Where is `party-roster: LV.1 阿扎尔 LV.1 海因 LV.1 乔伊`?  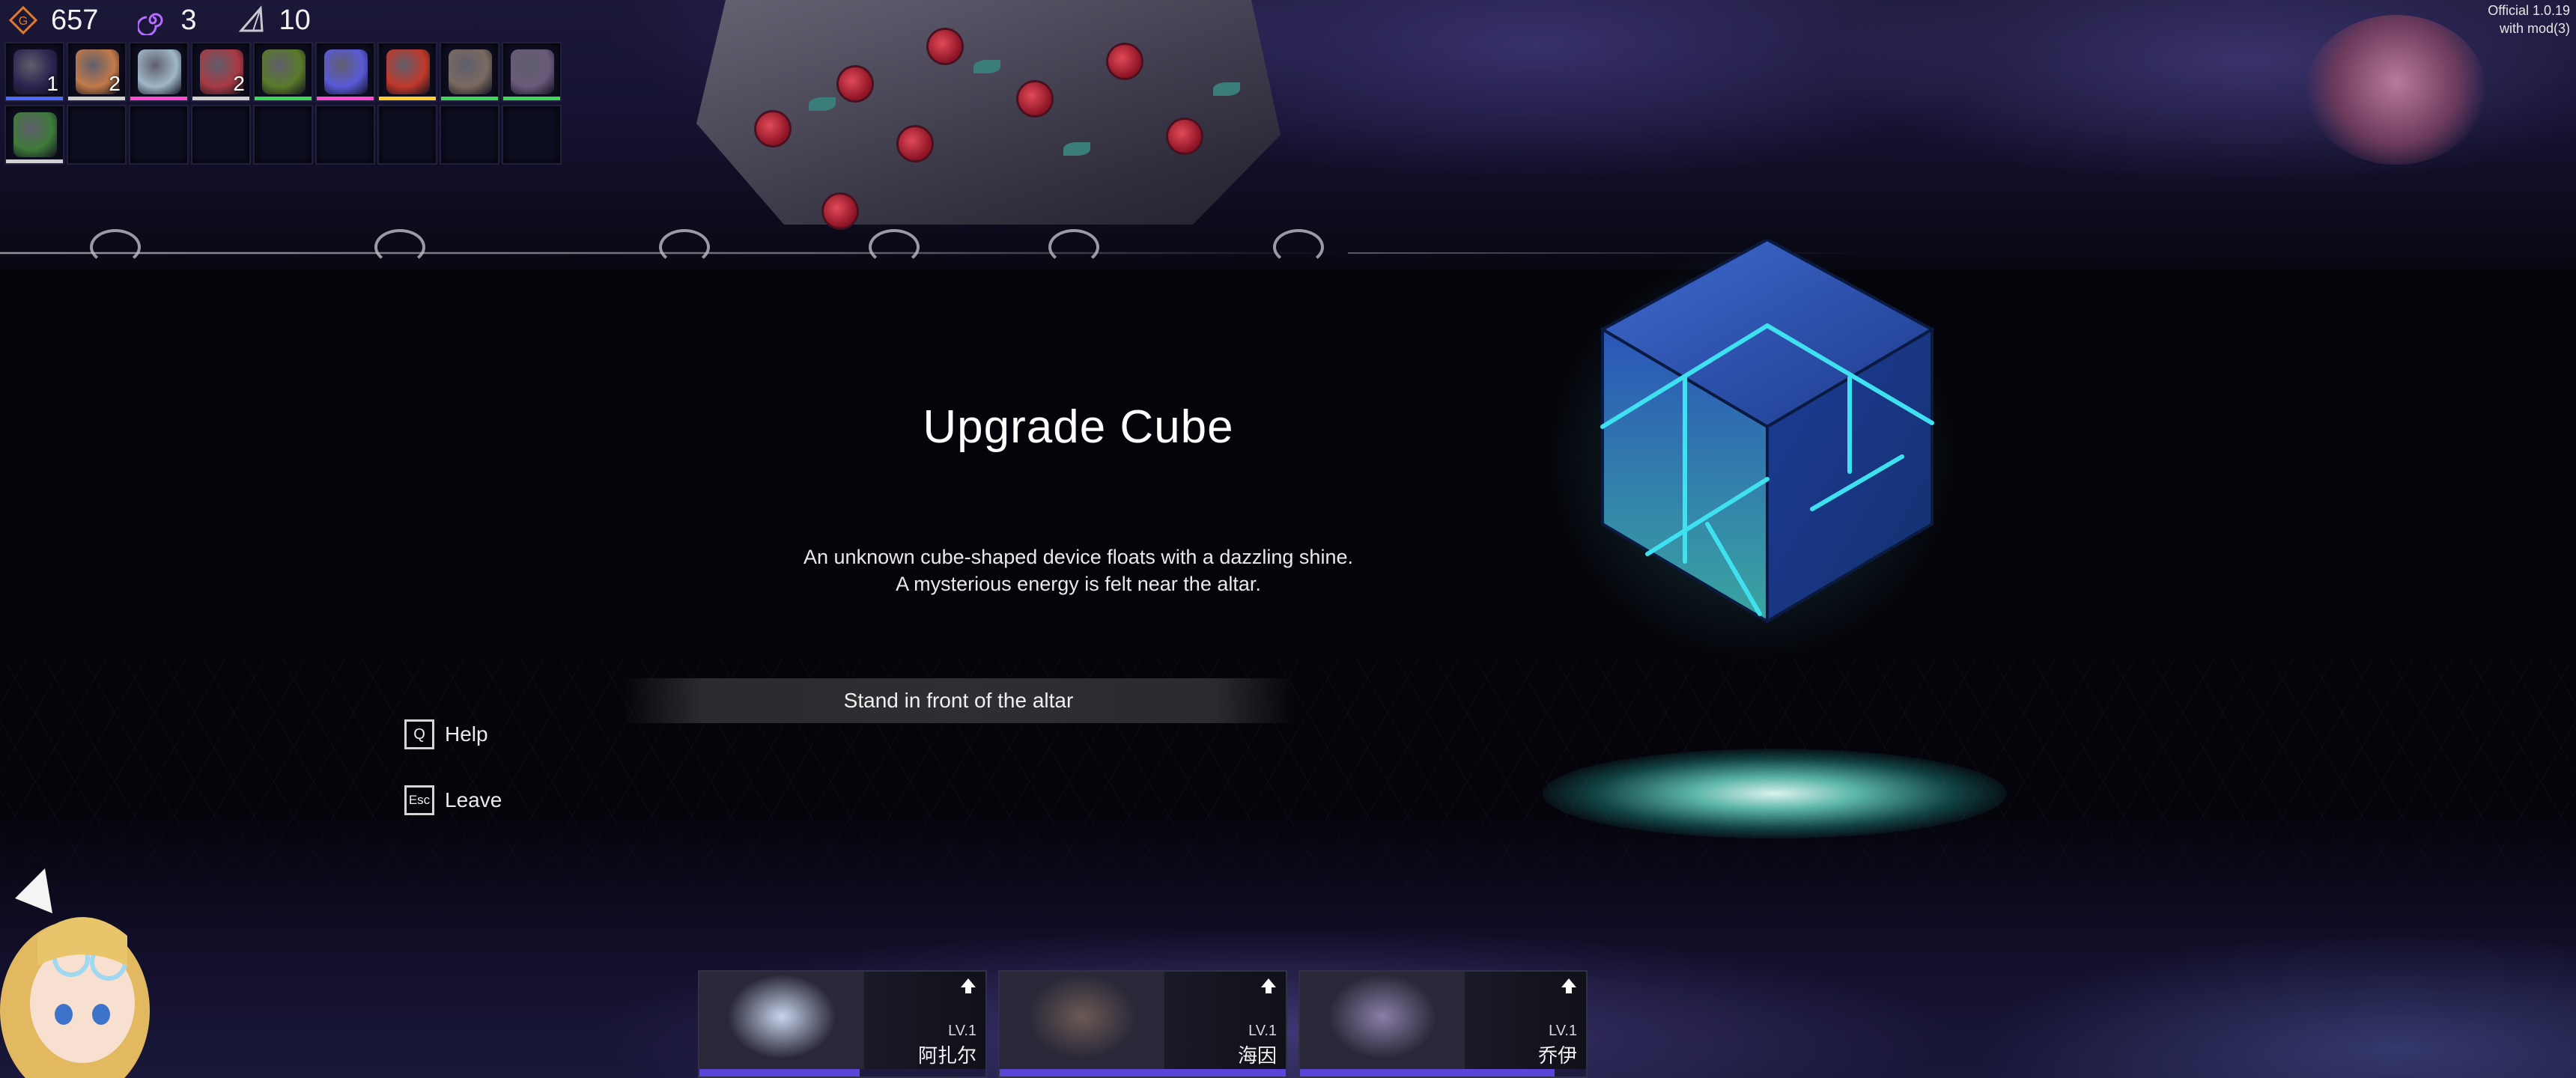
party-roster: LV.1 阿扎尔 LV.1 海因 LV.1 乔伊 is located at coordinates (1148, 1024).